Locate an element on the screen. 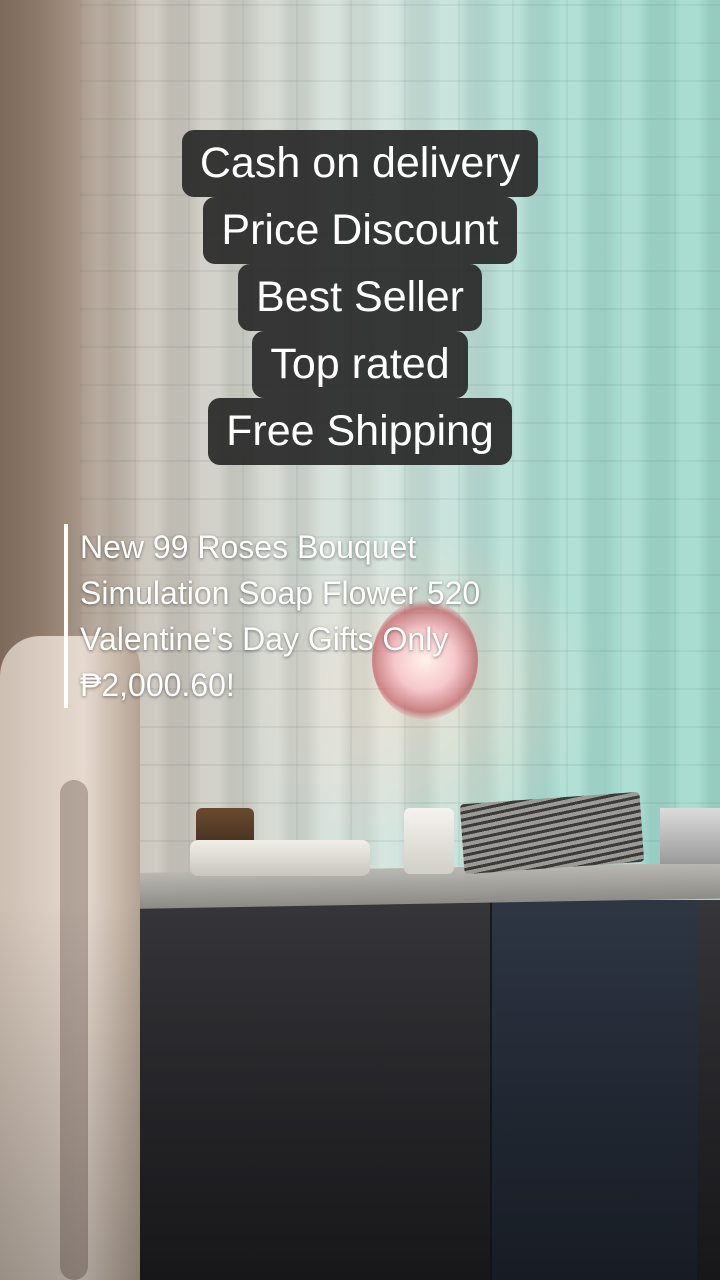  badge-cash-on-delivery: Cash on delivery is located at coordinates (360, 163).